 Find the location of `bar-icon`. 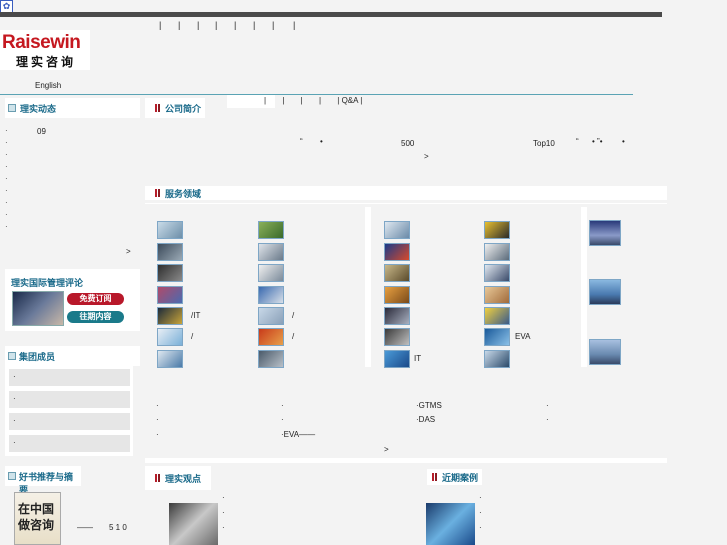

bar-icon is located at coordinates (157, 108).